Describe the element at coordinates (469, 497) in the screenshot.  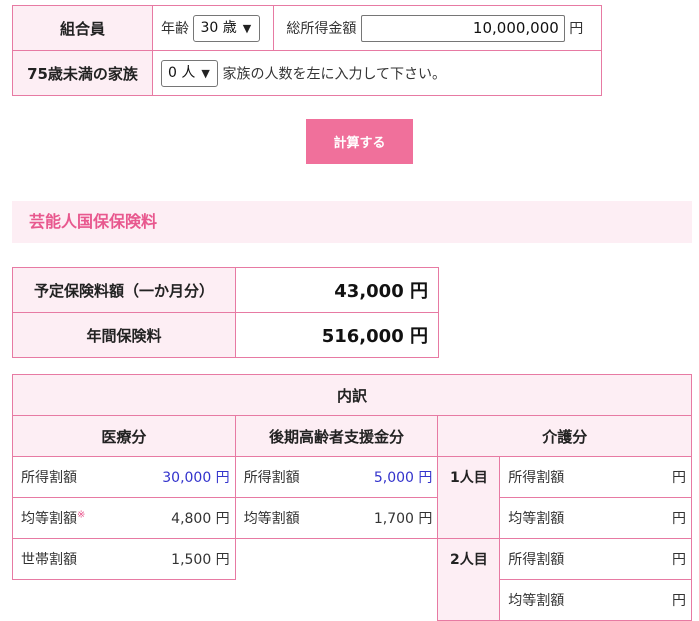
I see `care-person-1: 1人目` at that location.